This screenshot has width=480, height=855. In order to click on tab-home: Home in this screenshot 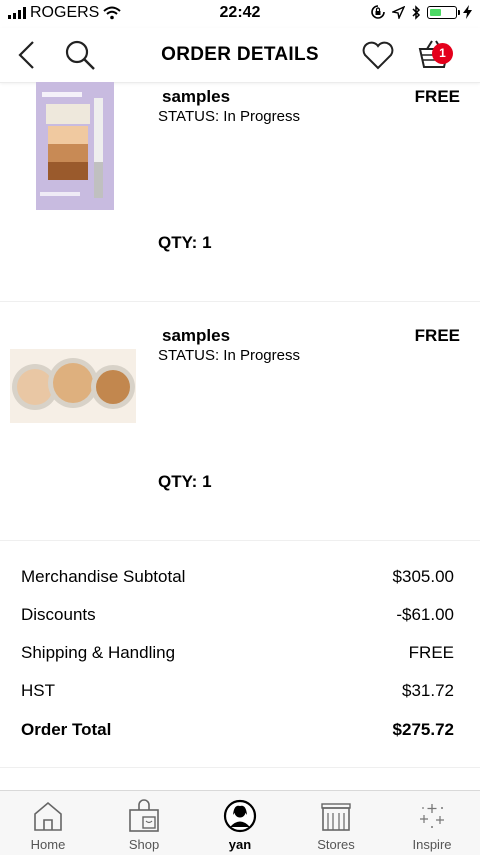, I will do `click(48, 823)`.